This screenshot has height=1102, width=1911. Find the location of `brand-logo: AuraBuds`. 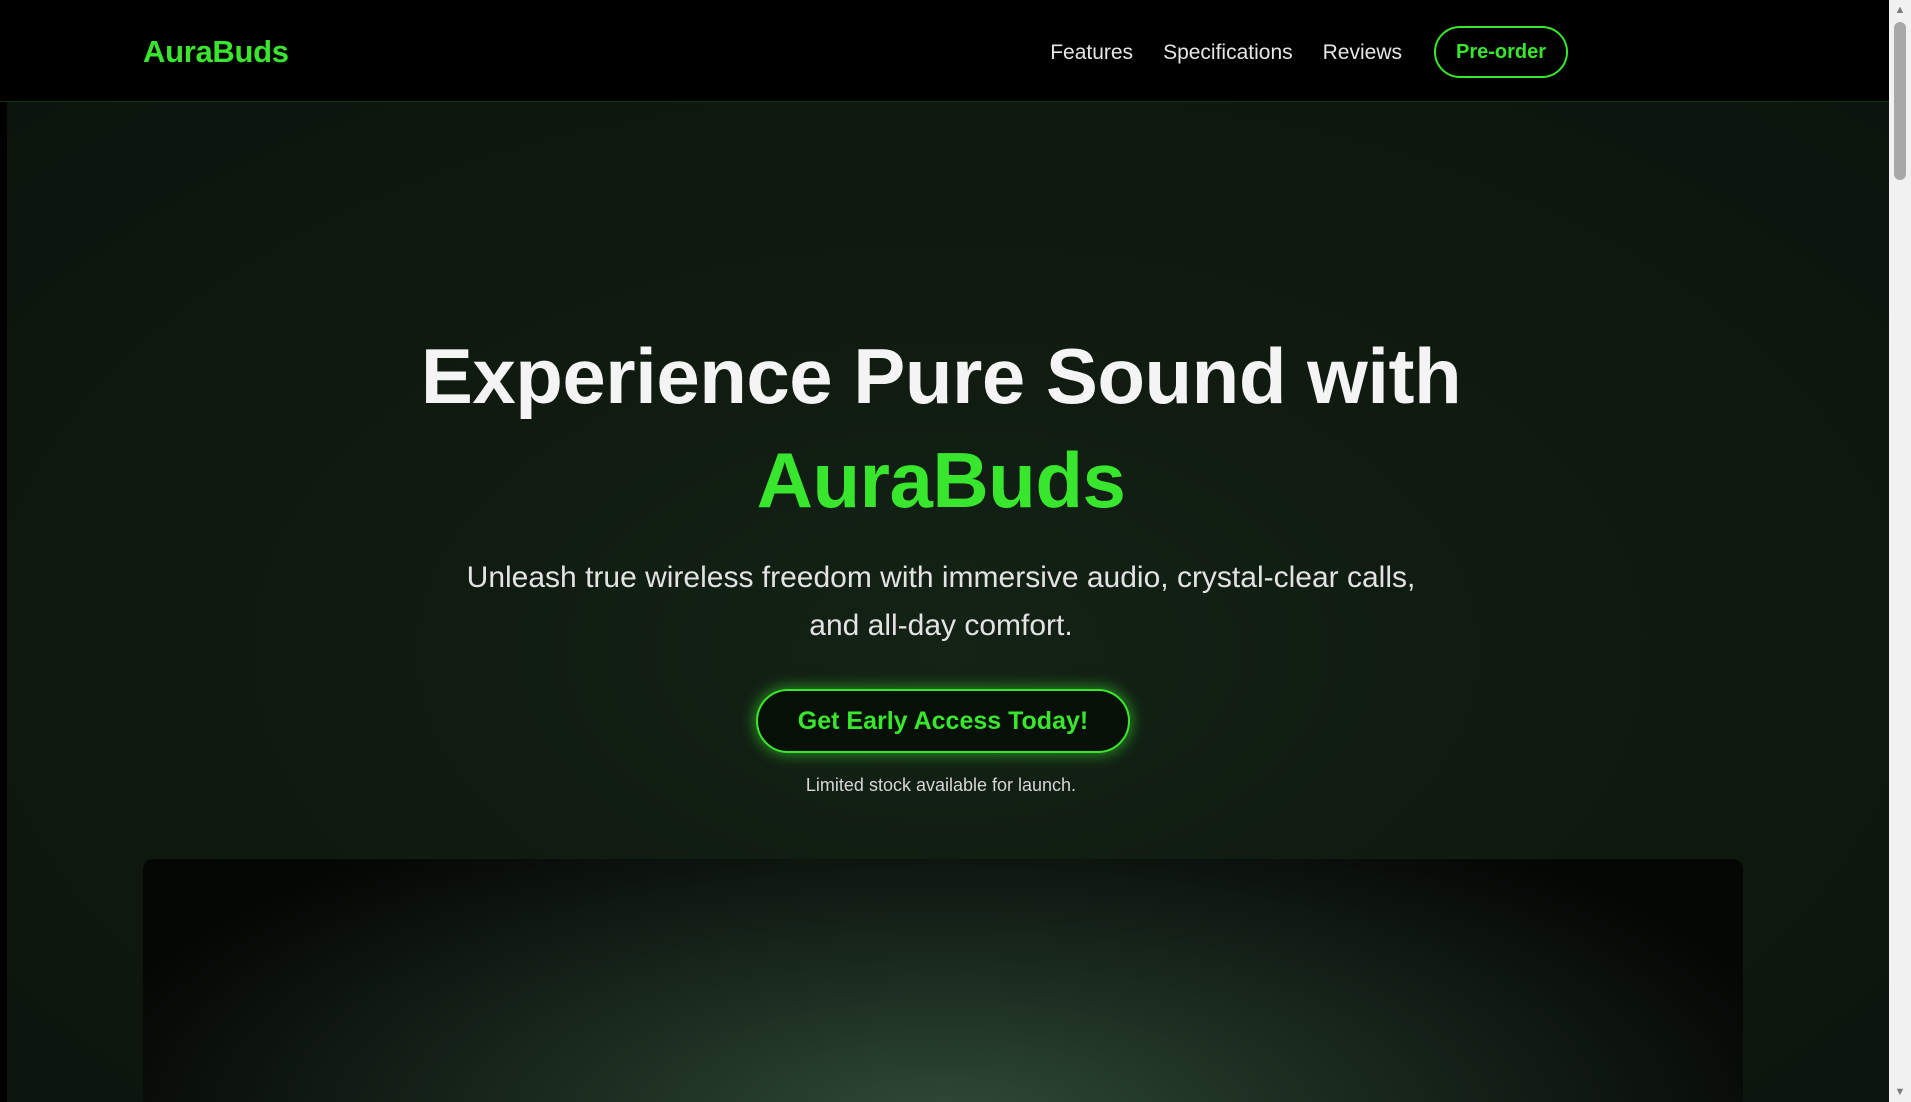

brand-logo: AuraBuds is located at coordinates (216, 52).